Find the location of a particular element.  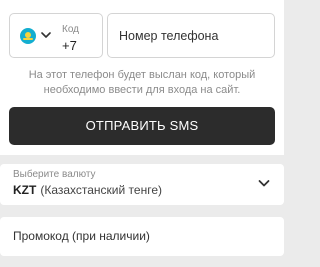

phone-number-input: Номер телефона is located at coordinates (191, 35).